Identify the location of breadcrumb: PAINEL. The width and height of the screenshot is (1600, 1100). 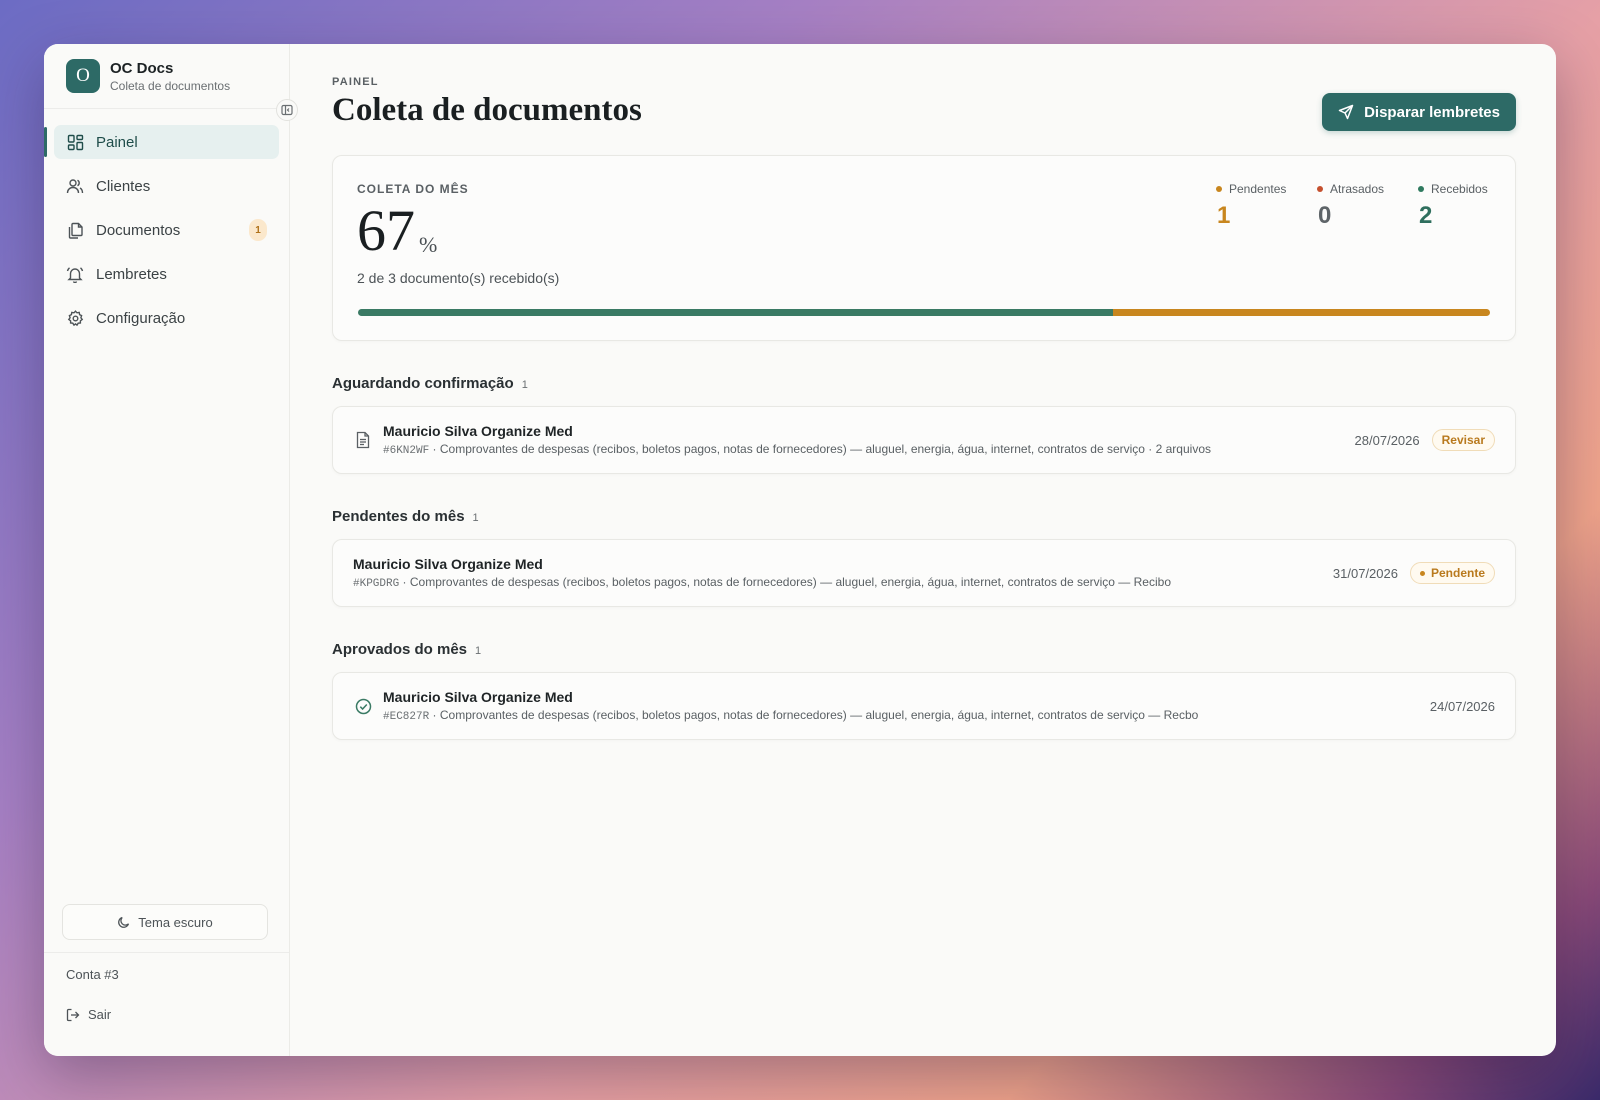
(355, 82).